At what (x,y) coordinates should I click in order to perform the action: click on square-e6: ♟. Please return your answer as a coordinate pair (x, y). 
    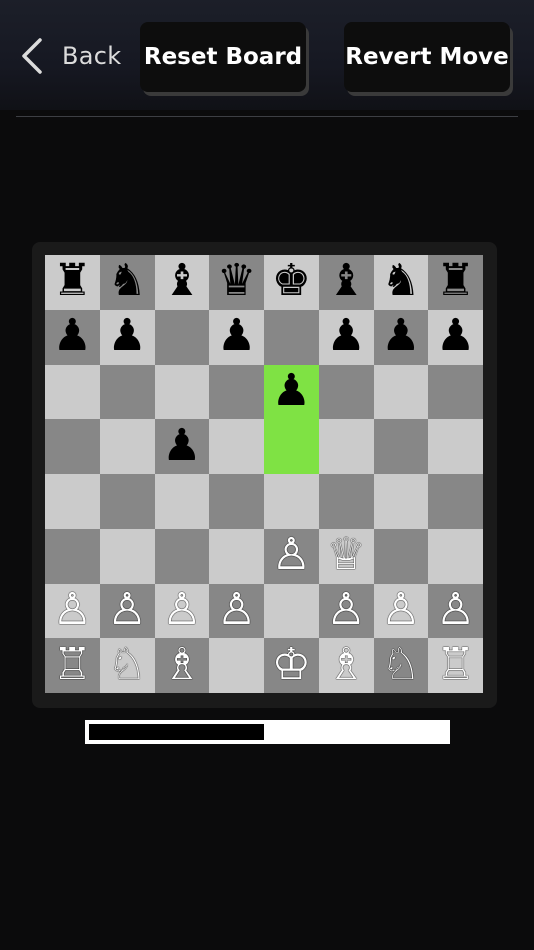
    Looking at the image, I should click on (291, 392).